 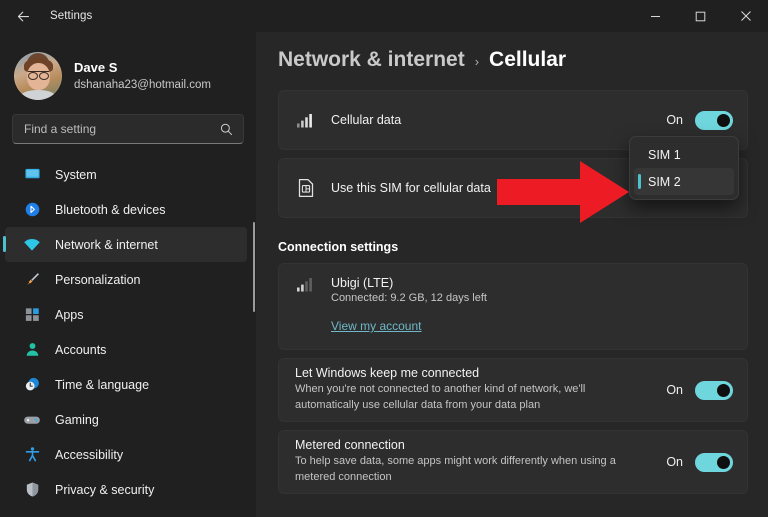 I want to click on sidebar-item-time-language: Time & language, so click(x=126, y=384).